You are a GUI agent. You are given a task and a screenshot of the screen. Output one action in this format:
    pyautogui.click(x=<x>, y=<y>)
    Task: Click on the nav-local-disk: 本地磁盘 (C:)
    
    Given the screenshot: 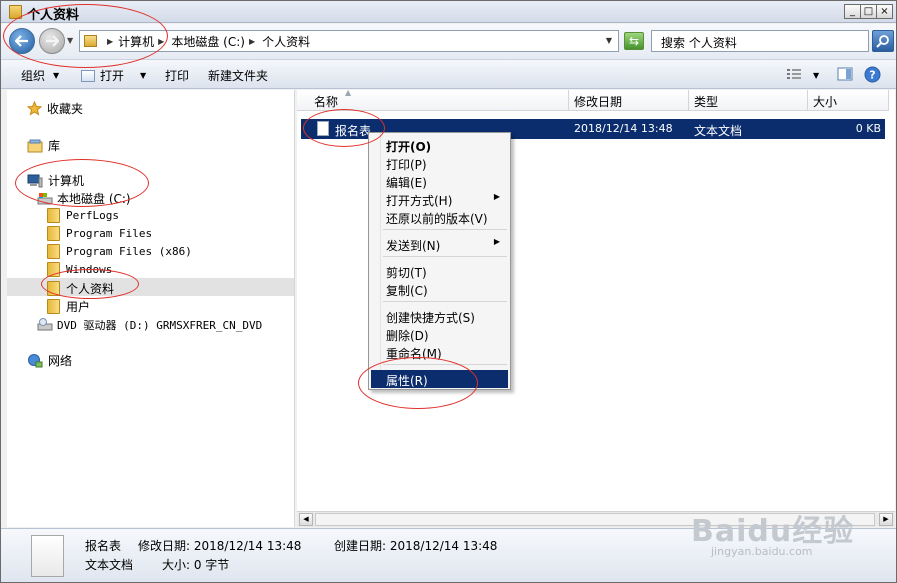 What is the action you would take?
    pyautogui.click(x=84, y=198)
    